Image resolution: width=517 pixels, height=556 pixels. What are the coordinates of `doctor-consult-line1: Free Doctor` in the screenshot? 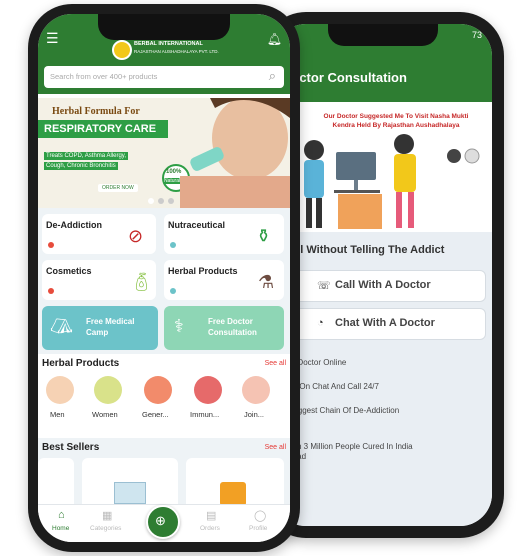 It's located at (230, 321).